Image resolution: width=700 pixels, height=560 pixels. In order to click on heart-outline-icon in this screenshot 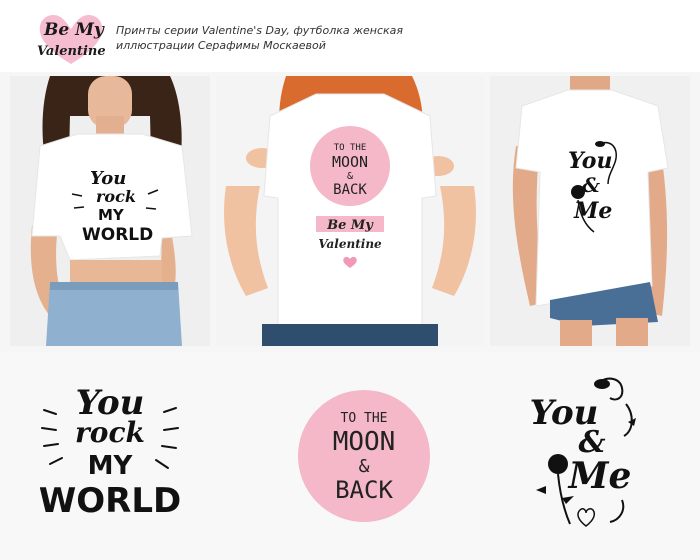, I will do `click(586, 517)`.